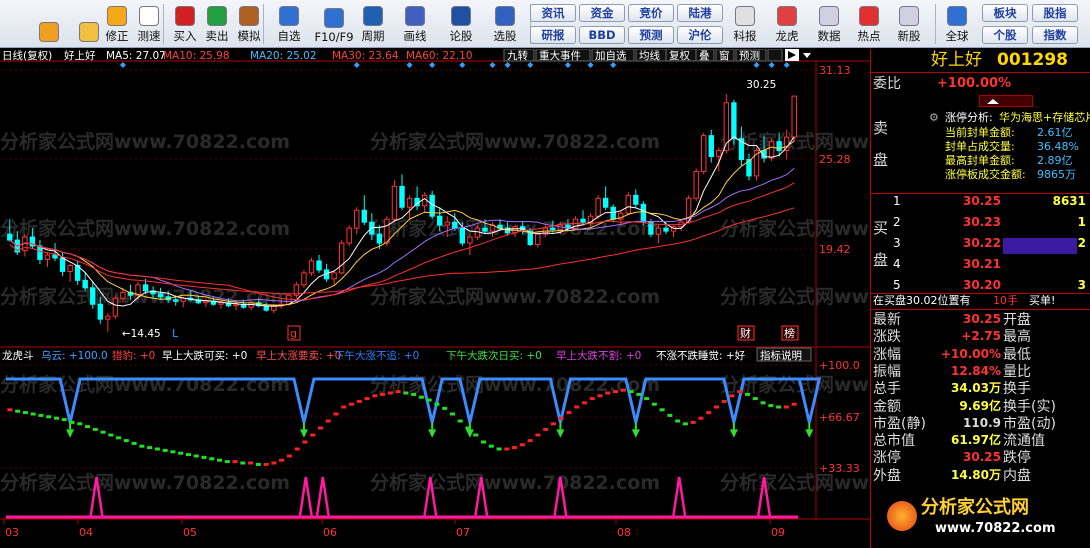 Image resolution: width=1090 pixels, height=548 pixels. Describe the element at coordinates (909, 24) in the screenshot. I see `ipo-button: 新股` at that location.